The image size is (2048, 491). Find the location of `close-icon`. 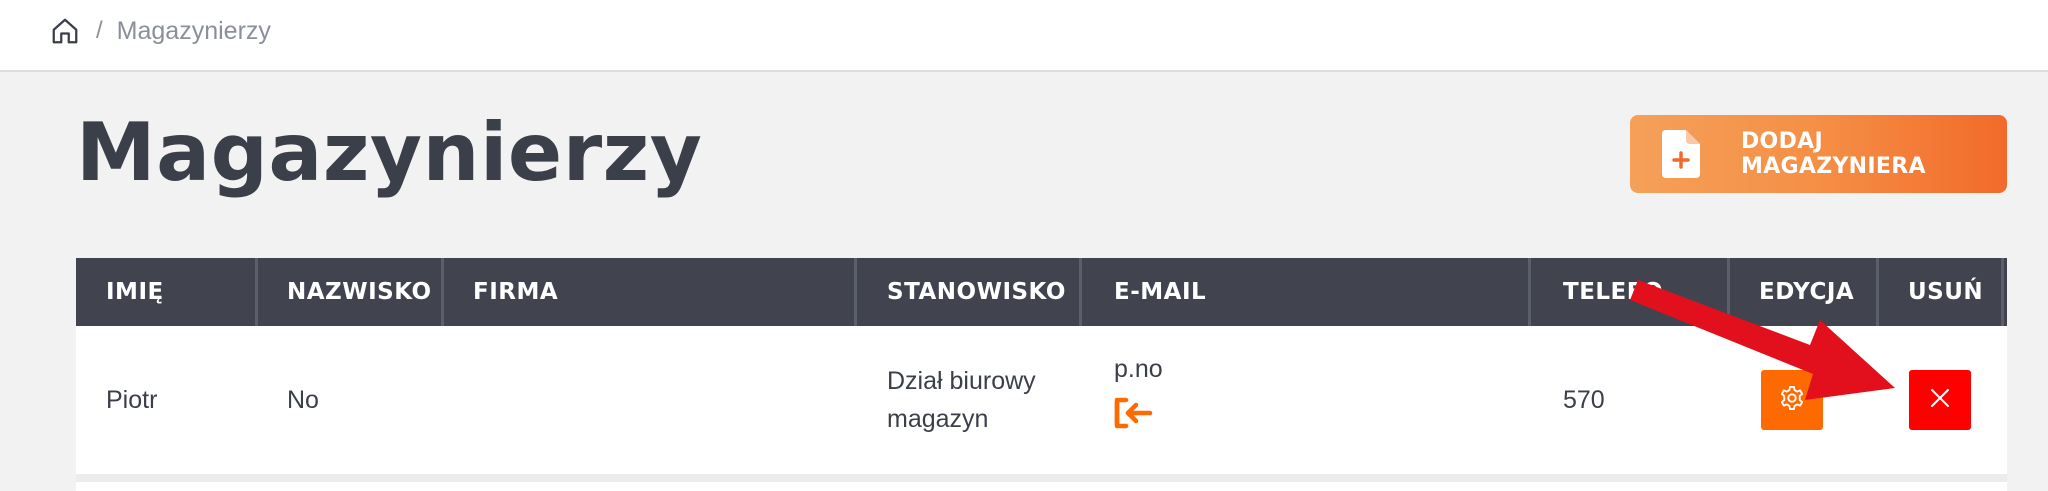

close-icon is located at coordinates (1940, 400).